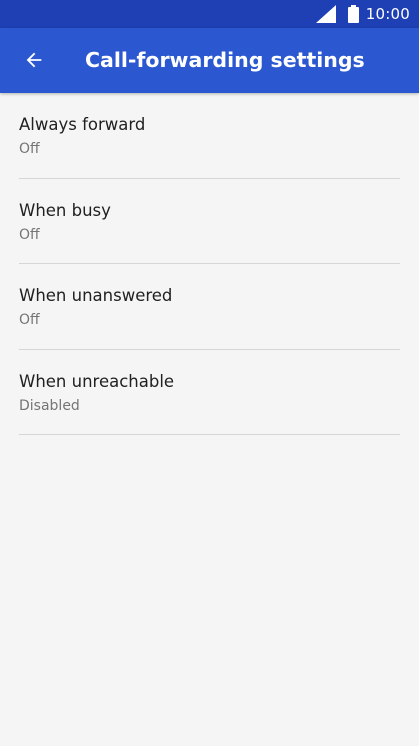  What do you see at coordinates (49, 405) in the screenshot?
I see `setting-summary: Disabled` at bounding box center [49, 405].